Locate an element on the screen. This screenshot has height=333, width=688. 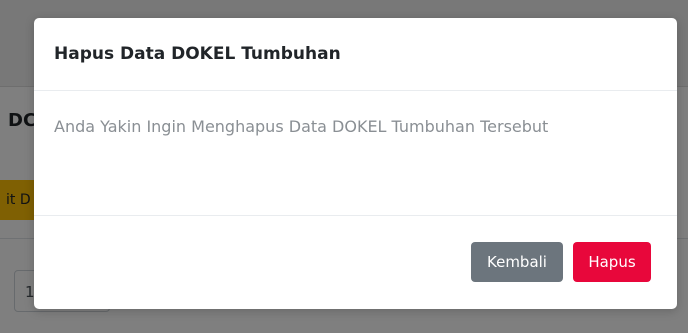
delete-button: Hapus is located at coordinates (612, 262).